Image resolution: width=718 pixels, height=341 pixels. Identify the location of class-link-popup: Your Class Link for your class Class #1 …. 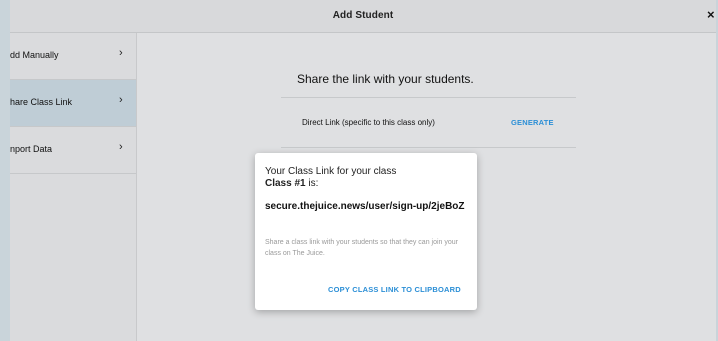
(366, 231).